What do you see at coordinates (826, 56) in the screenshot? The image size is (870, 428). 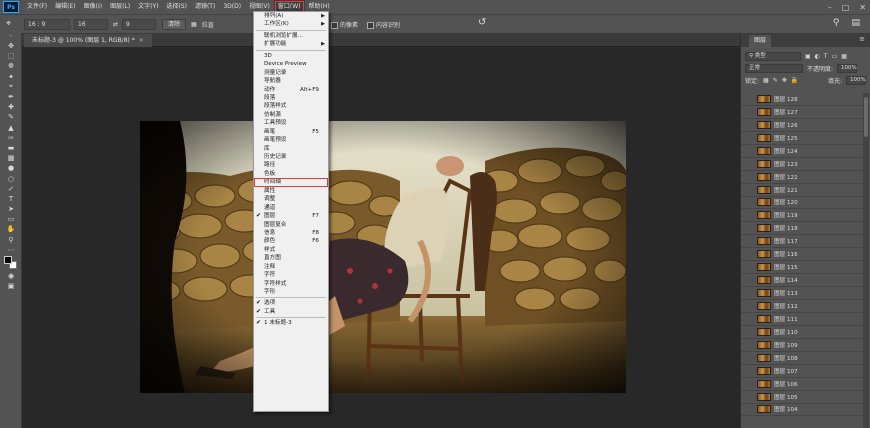 I see `filter-type-icon: T` at bounding box center [826, 56].